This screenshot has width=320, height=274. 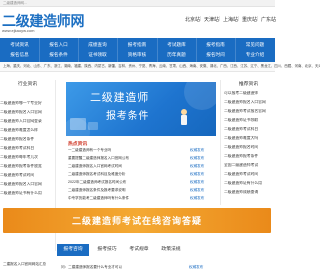 What do you see at coordinates (250, 165) in the screenshot?
I see `list-item: 全国二级建造师考试` at bounding box center [250, 165].